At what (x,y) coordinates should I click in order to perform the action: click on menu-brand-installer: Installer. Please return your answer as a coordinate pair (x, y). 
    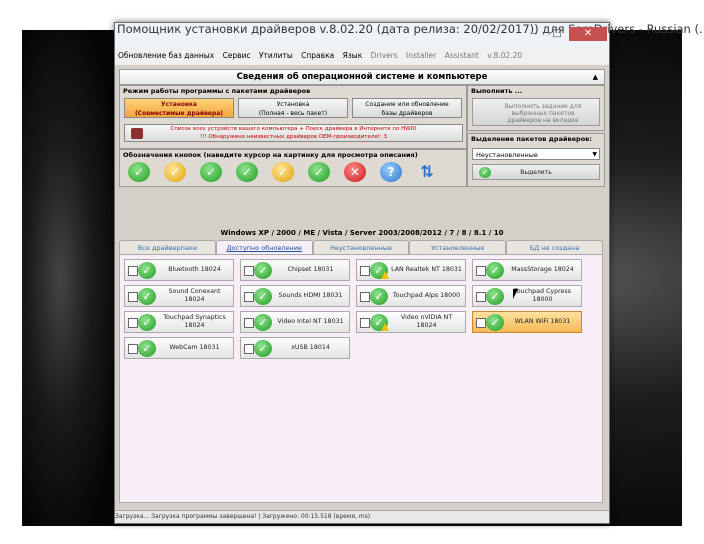
    Looking at the image, I should click on (421, 55).